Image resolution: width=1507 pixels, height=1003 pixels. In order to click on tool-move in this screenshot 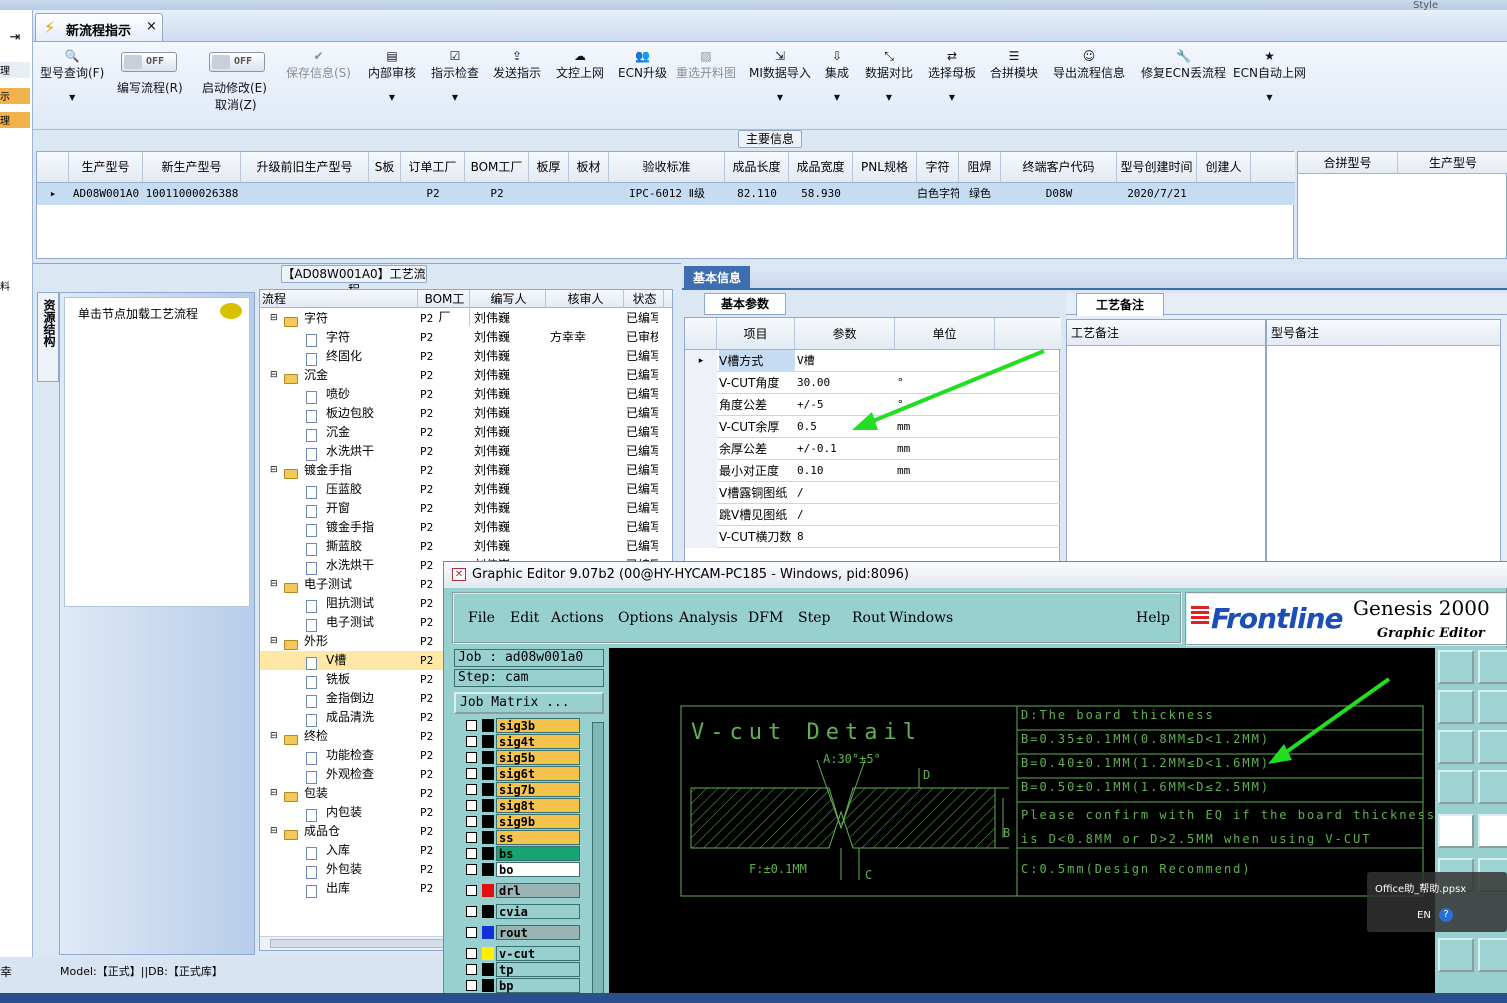, I will do `click(1492, 747)`.